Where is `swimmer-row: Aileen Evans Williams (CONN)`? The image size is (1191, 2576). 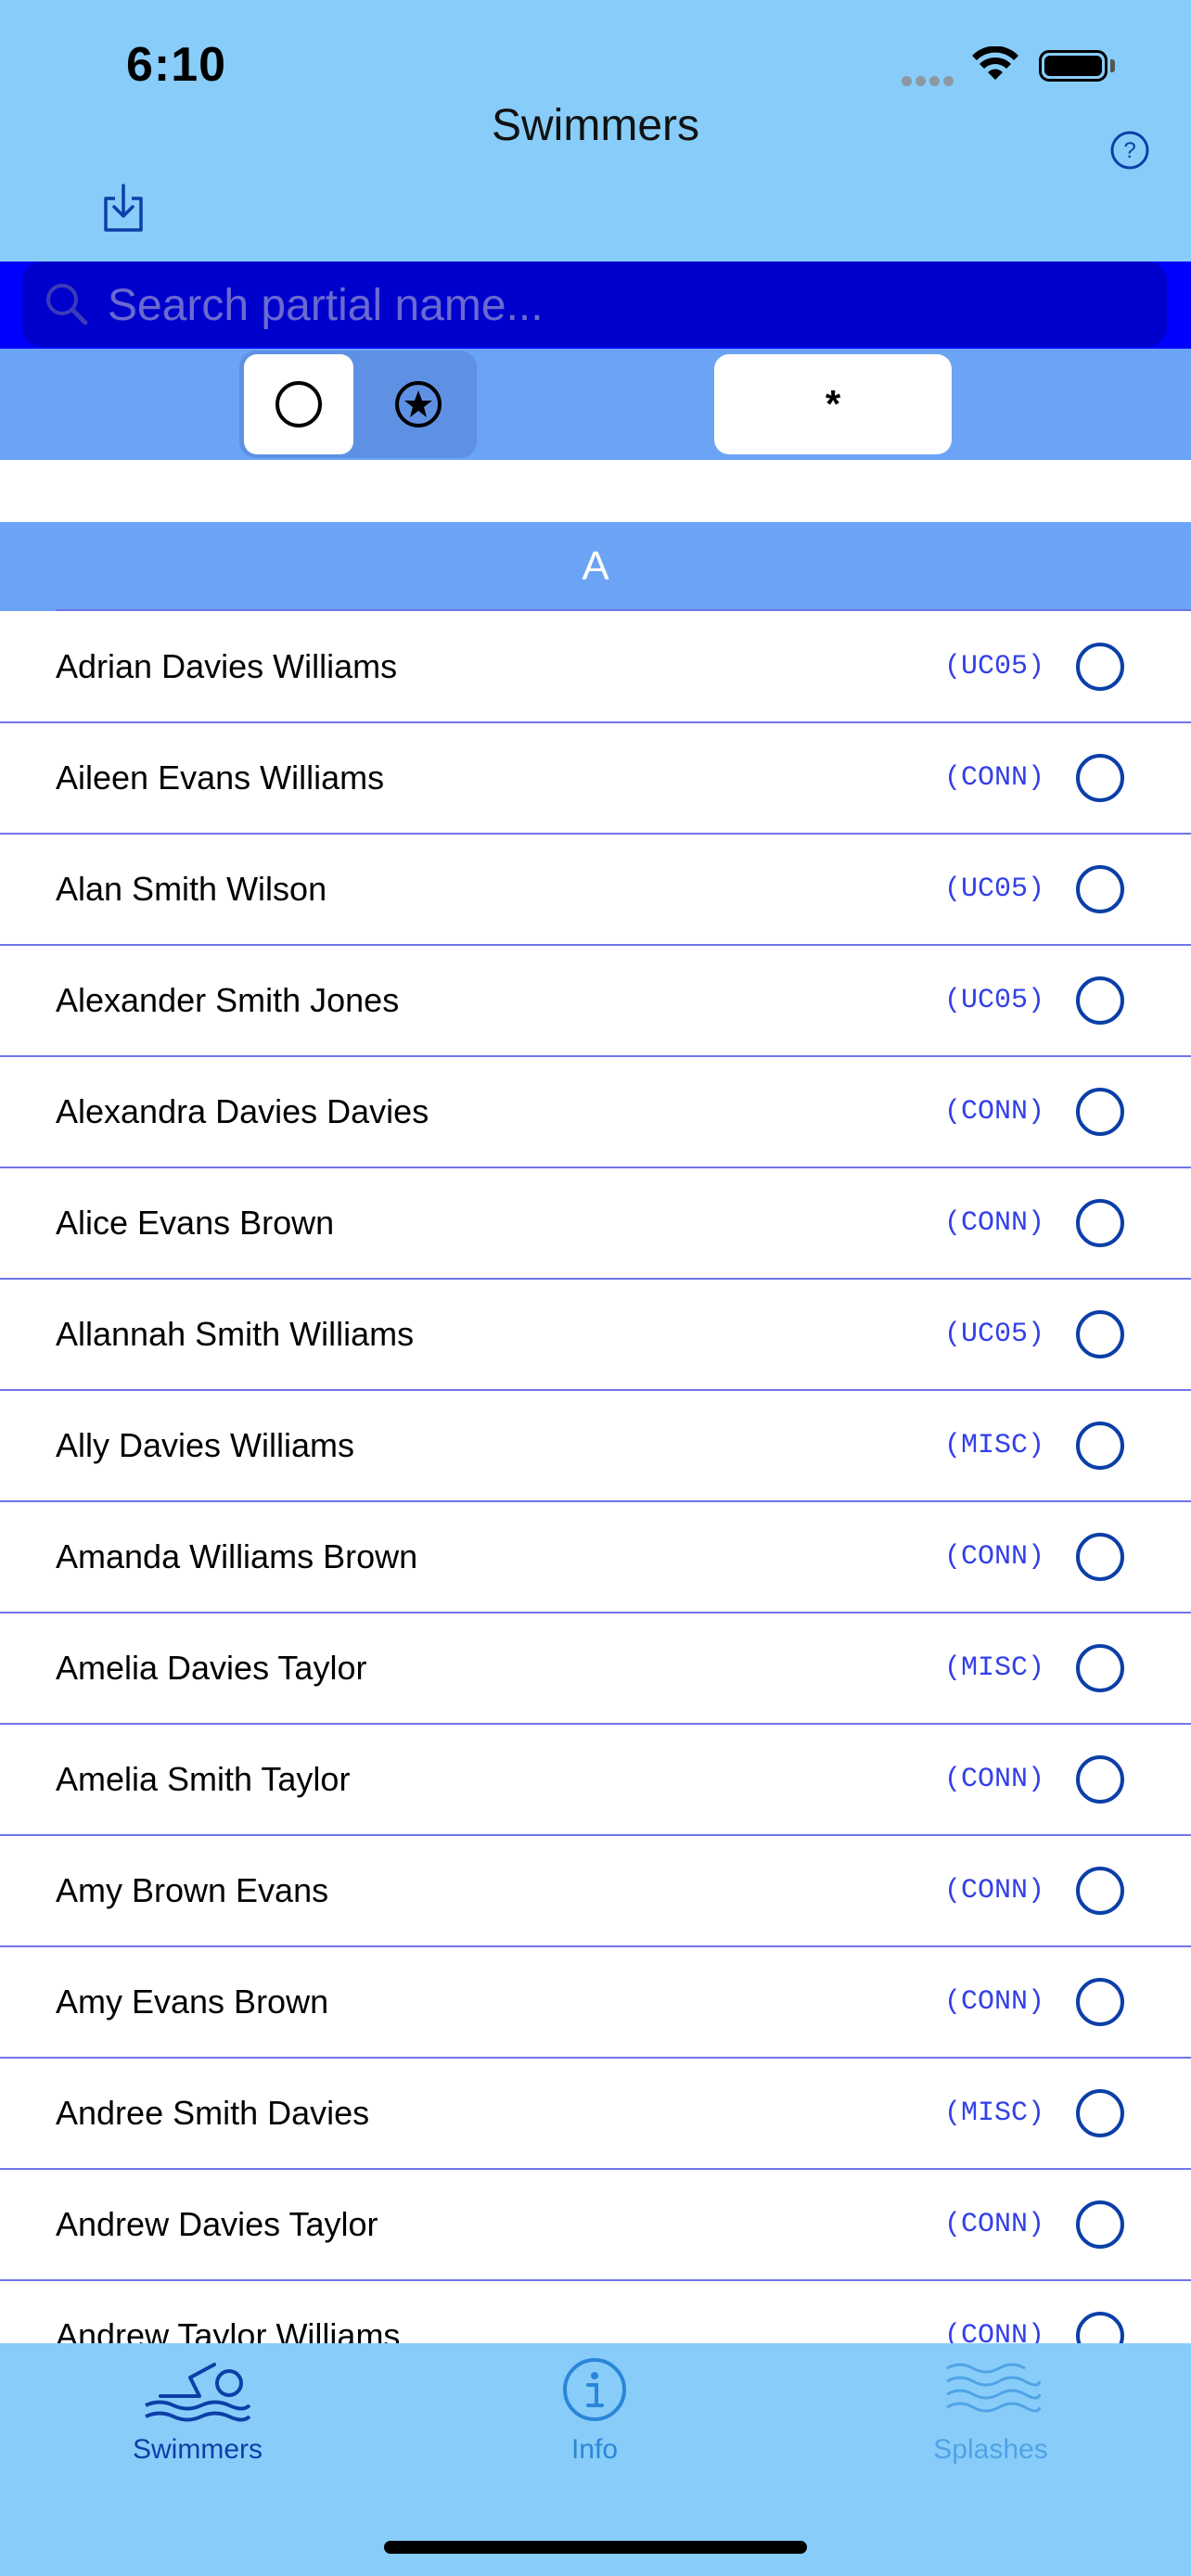 swimmer-row: Aileen Evans Williams (CONN) is located at coordinates (595, 779).